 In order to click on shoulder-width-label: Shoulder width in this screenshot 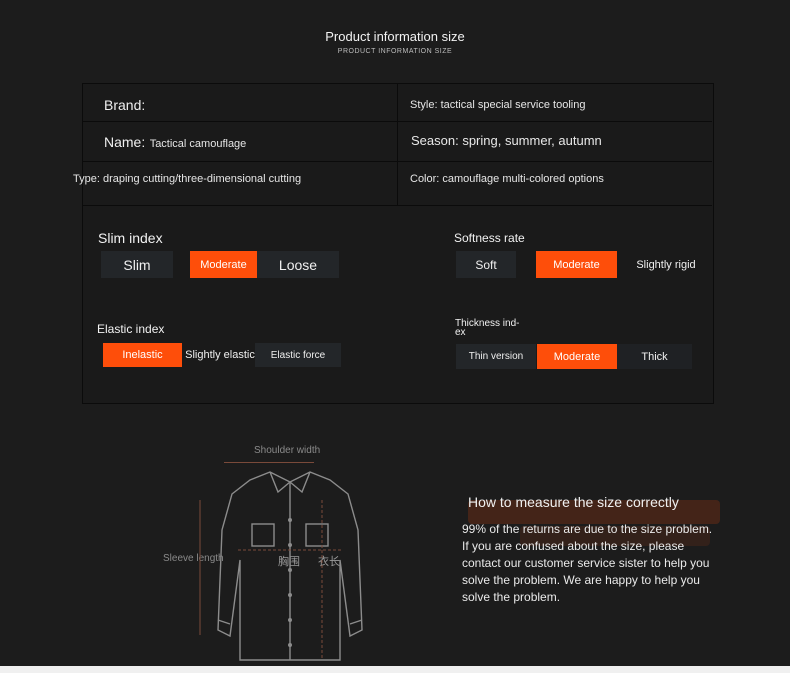, I will do `click(287, 450)`.